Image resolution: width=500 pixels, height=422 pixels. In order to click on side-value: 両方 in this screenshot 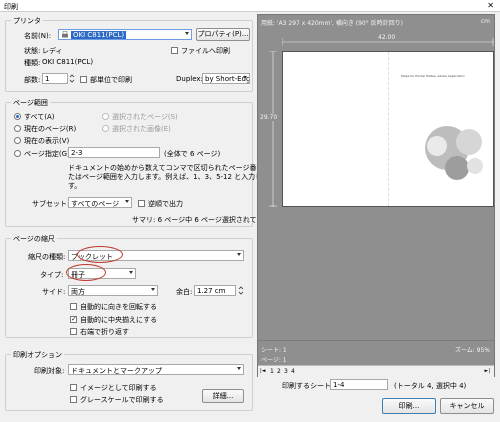, I will do `click(78, 292)`.